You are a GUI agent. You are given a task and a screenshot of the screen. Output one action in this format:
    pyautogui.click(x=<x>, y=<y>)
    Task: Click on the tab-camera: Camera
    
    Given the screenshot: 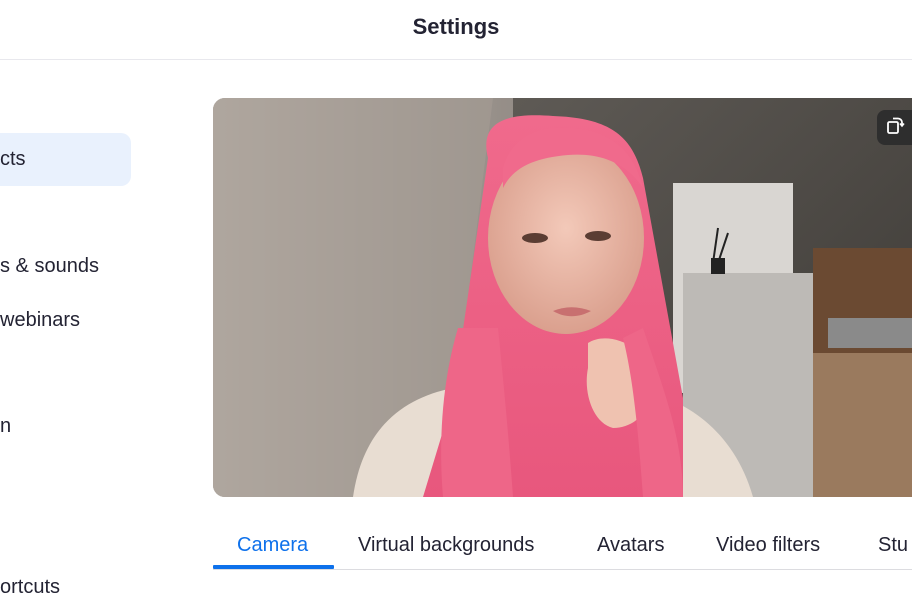 What is the action you would take?
    pyautogui.click(x=272, y=545)
    